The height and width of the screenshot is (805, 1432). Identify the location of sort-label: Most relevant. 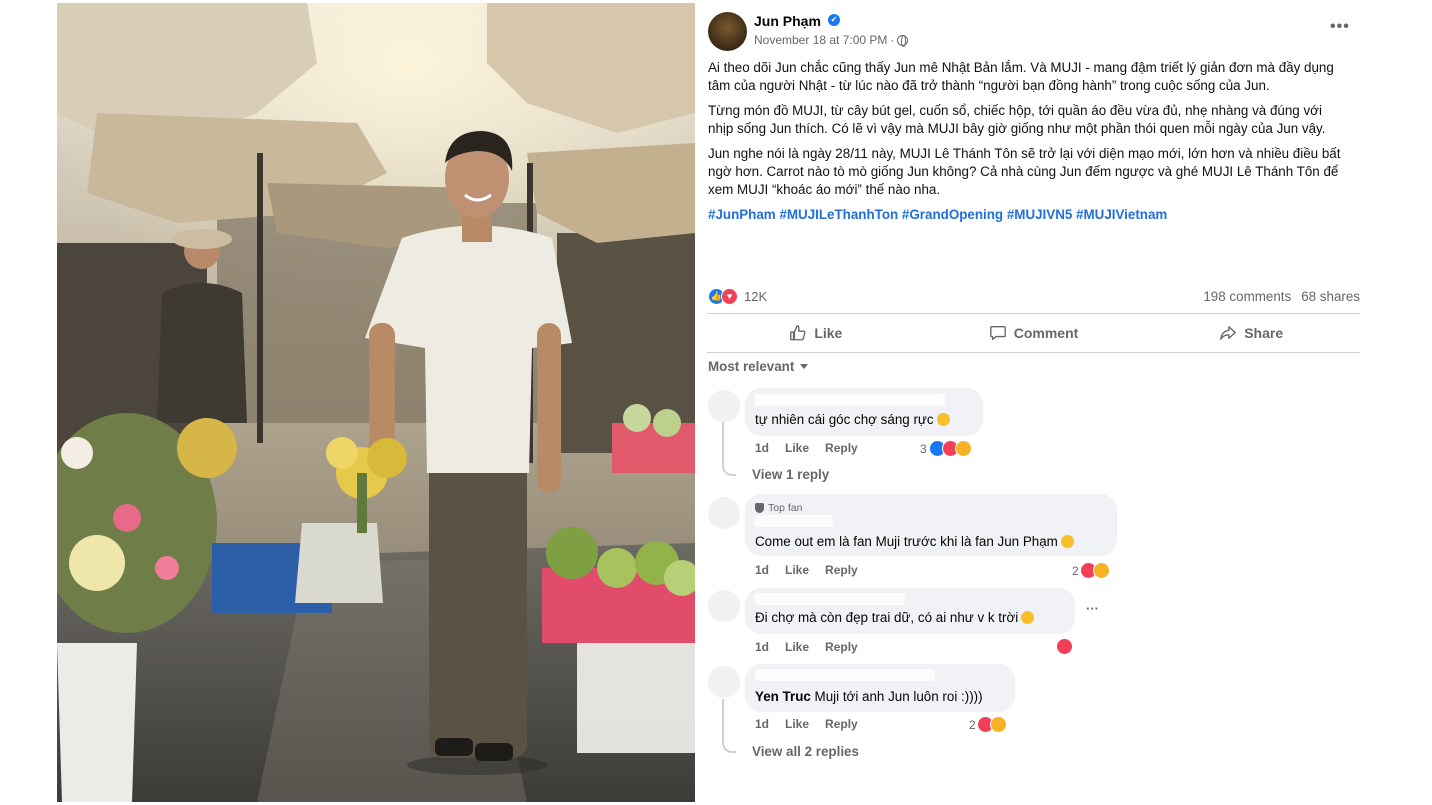
(751, 366).